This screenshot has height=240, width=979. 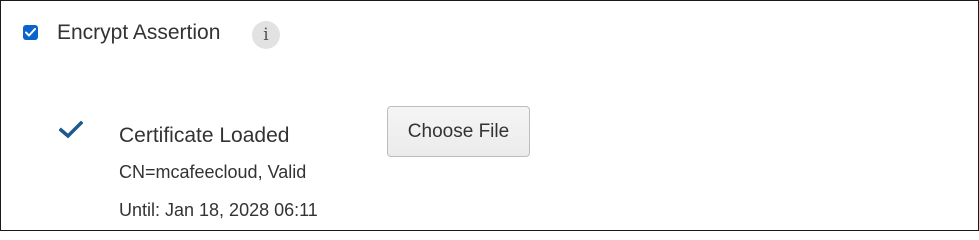 I want to click on info-glyph: i, so click(x=266, y=34).